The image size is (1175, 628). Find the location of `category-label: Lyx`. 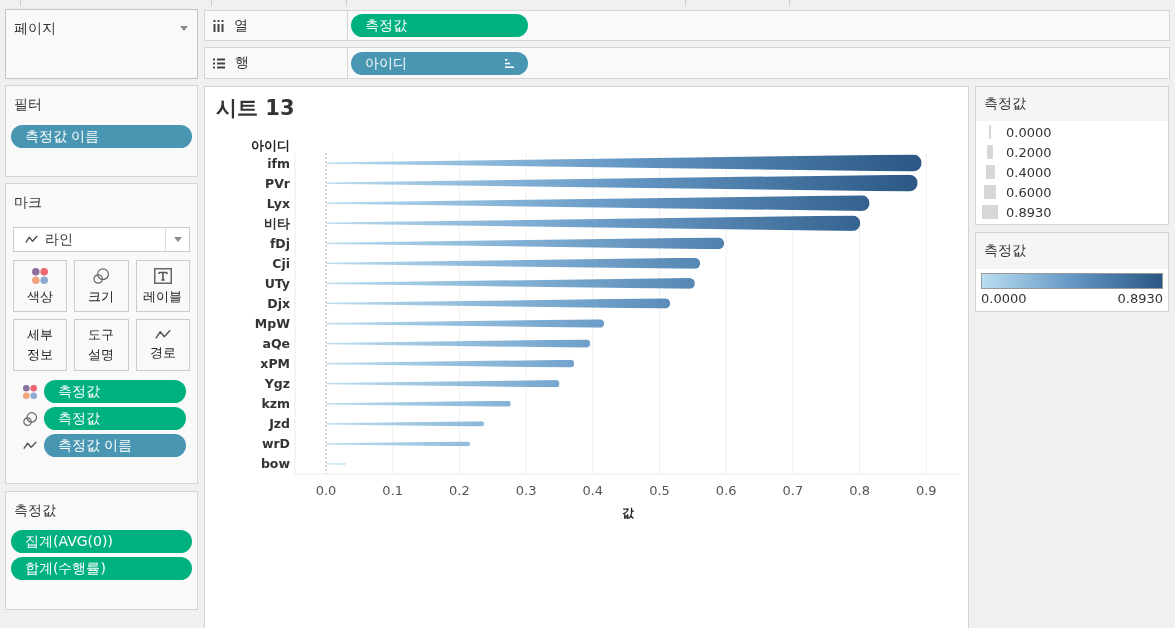

category-label: Lyx is located at coordinates (278, 203).